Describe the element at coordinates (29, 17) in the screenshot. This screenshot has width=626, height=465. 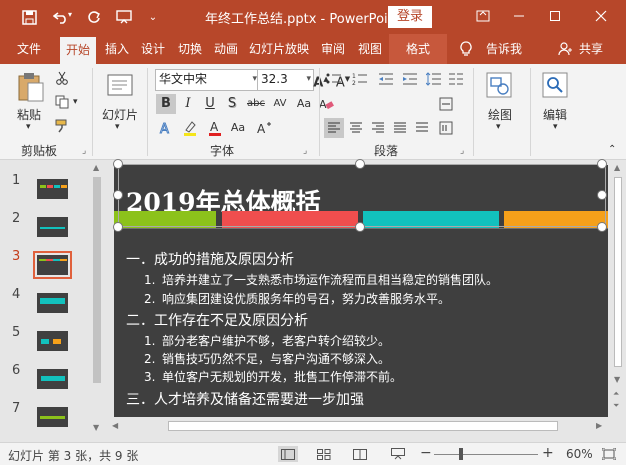
I see `save-icon` at that location.